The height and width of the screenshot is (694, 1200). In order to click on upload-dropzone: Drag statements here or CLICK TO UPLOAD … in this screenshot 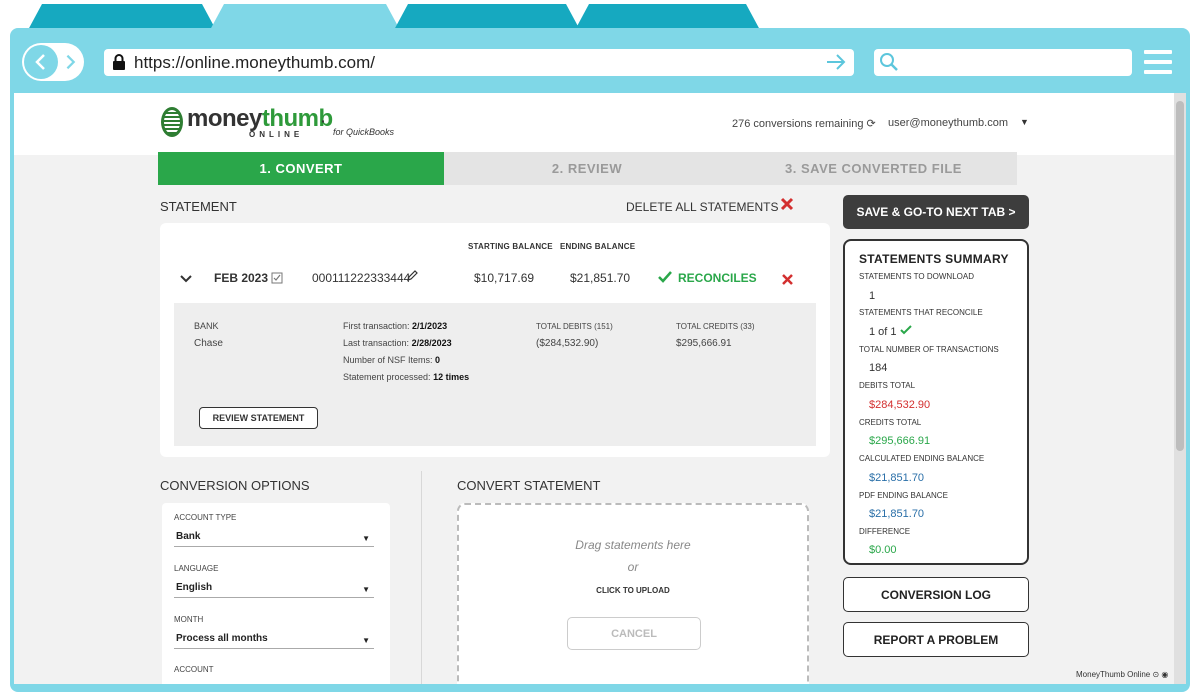, I will do `click(633, 593)`.